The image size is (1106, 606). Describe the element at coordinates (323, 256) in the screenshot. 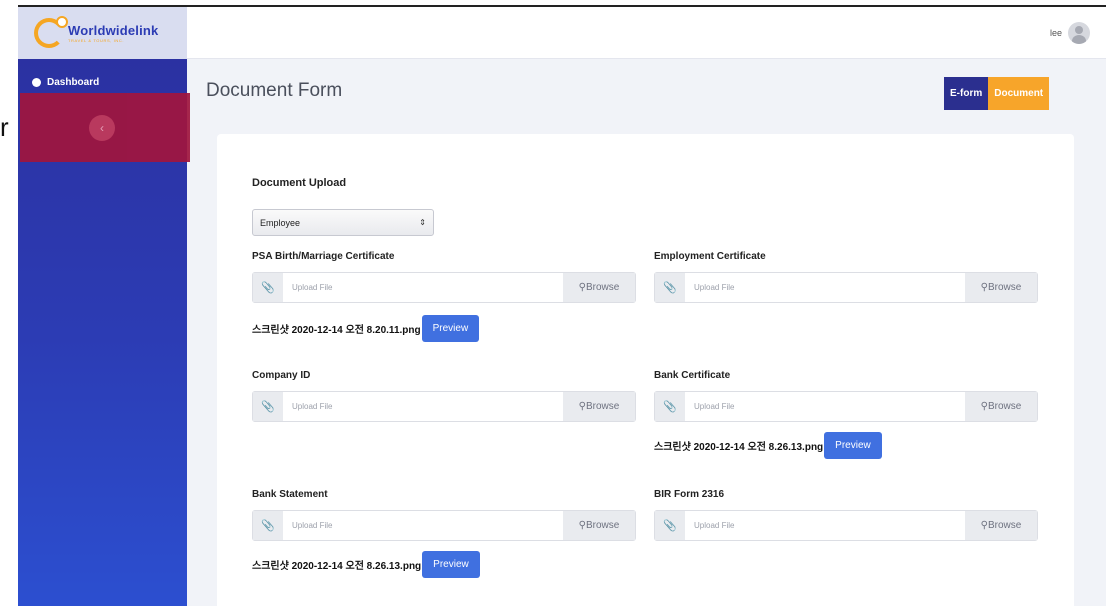

I see `psa-label: PSA Birth/Marriage Certificate` at that location.